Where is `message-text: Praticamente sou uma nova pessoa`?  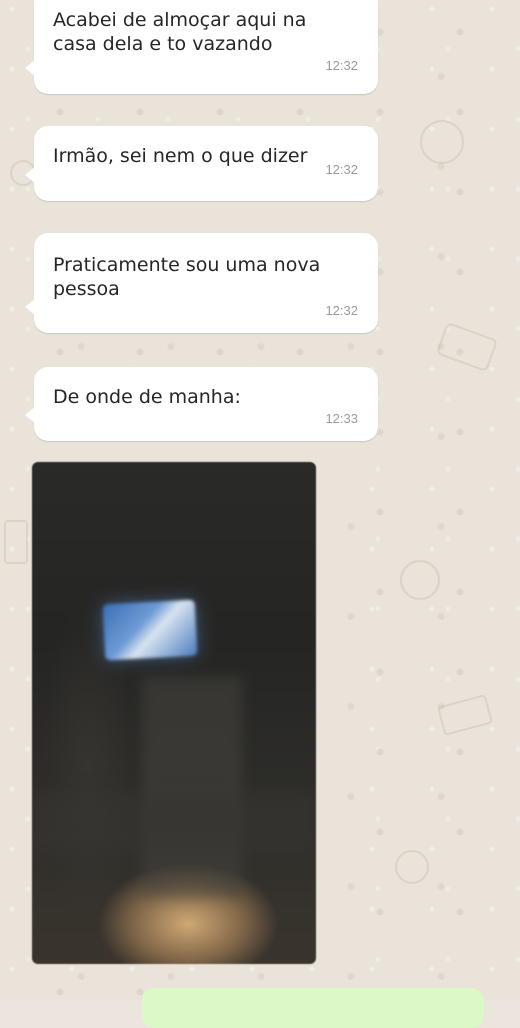 message-text: Praticamente sou uma nova pessoa is located at coordinates (187, 277).